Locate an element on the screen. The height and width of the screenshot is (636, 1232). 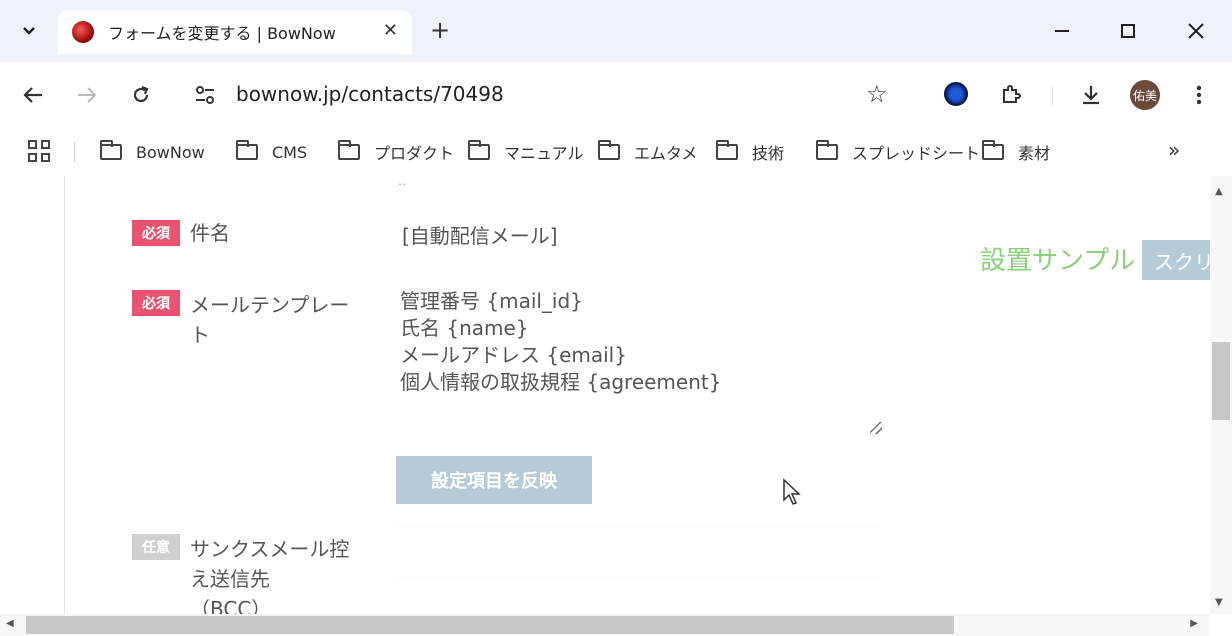
template-label-line: メールテンプレー is located at coordinates (270, 305).